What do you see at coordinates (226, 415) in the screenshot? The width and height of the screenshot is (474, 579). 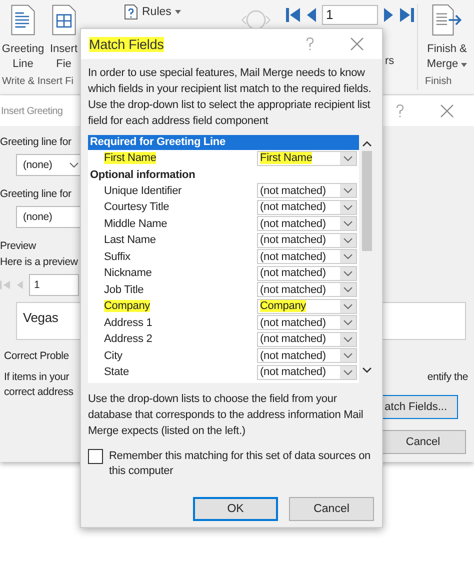 I see `help-text: Use the drop-down lists to choose the field from your database that corresponds to the address information Mail Merge expects (listed on the left.)` at bounding box center [226, 415].